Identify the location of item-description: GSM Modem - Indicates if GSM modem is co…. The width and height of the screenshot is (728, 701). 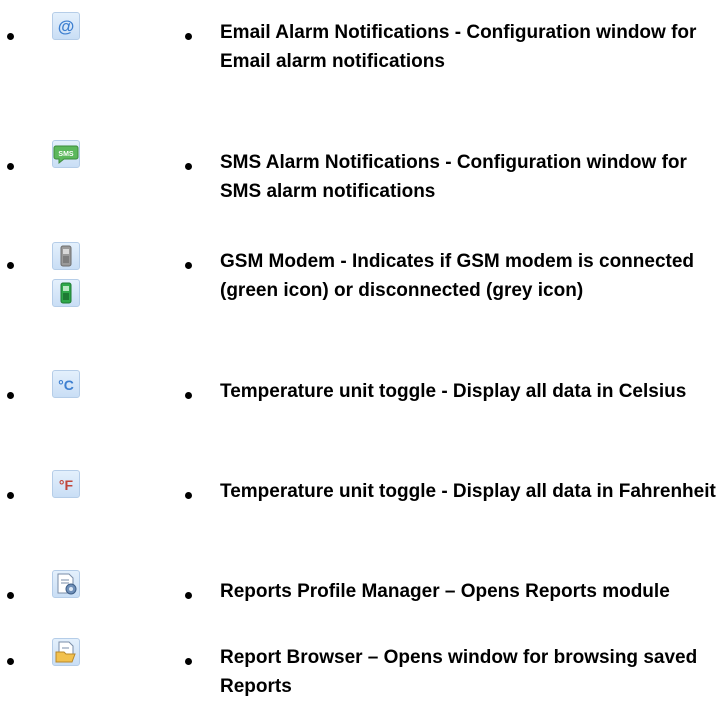
(457, 276).